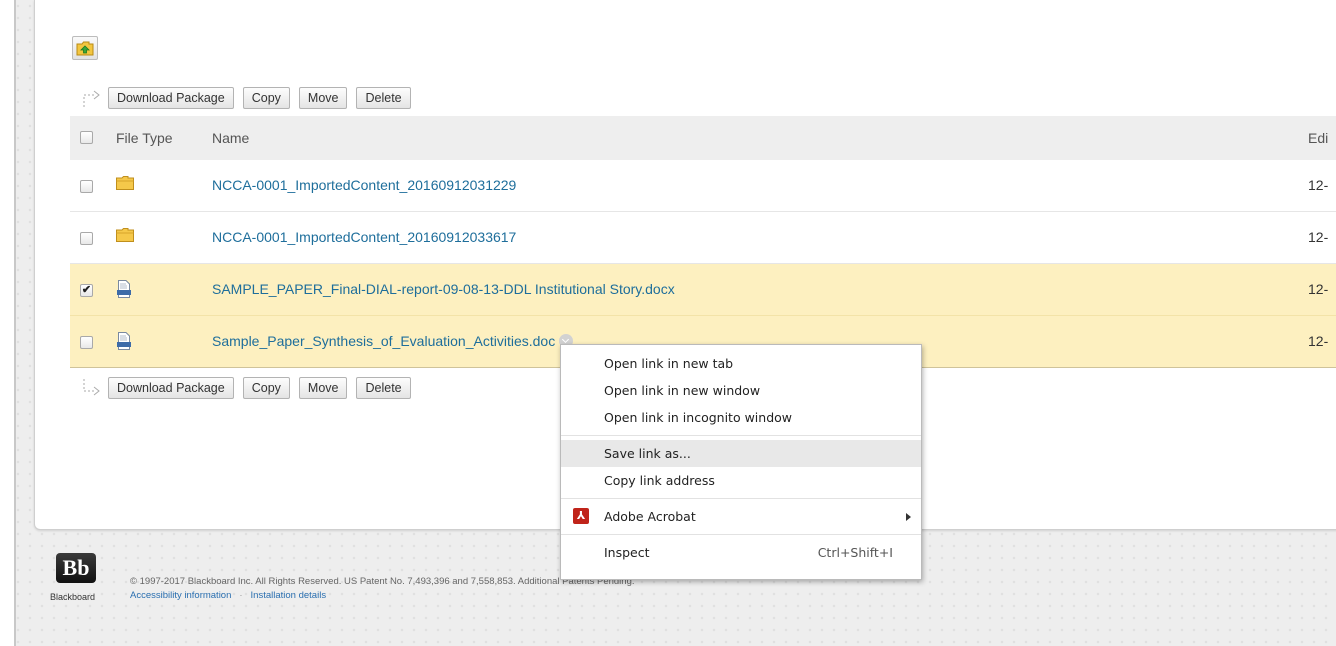 The height and width of the screenshot is (646, 1336). What do you see at coordinates (86, 137) in the screenshot?
I see `select-all-checkbox` at bounding box center [86, 137].